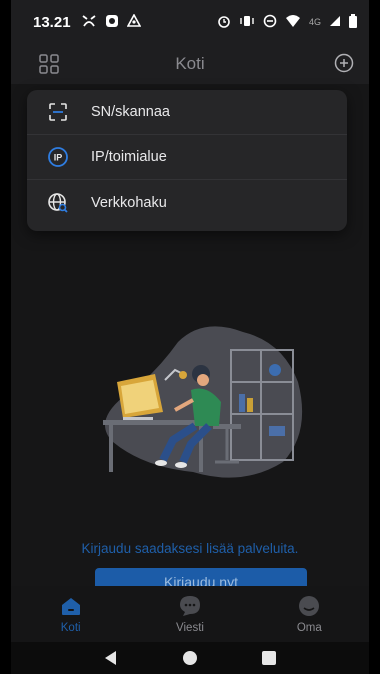  I want to click on svg-text: IP, so click(58, 158).